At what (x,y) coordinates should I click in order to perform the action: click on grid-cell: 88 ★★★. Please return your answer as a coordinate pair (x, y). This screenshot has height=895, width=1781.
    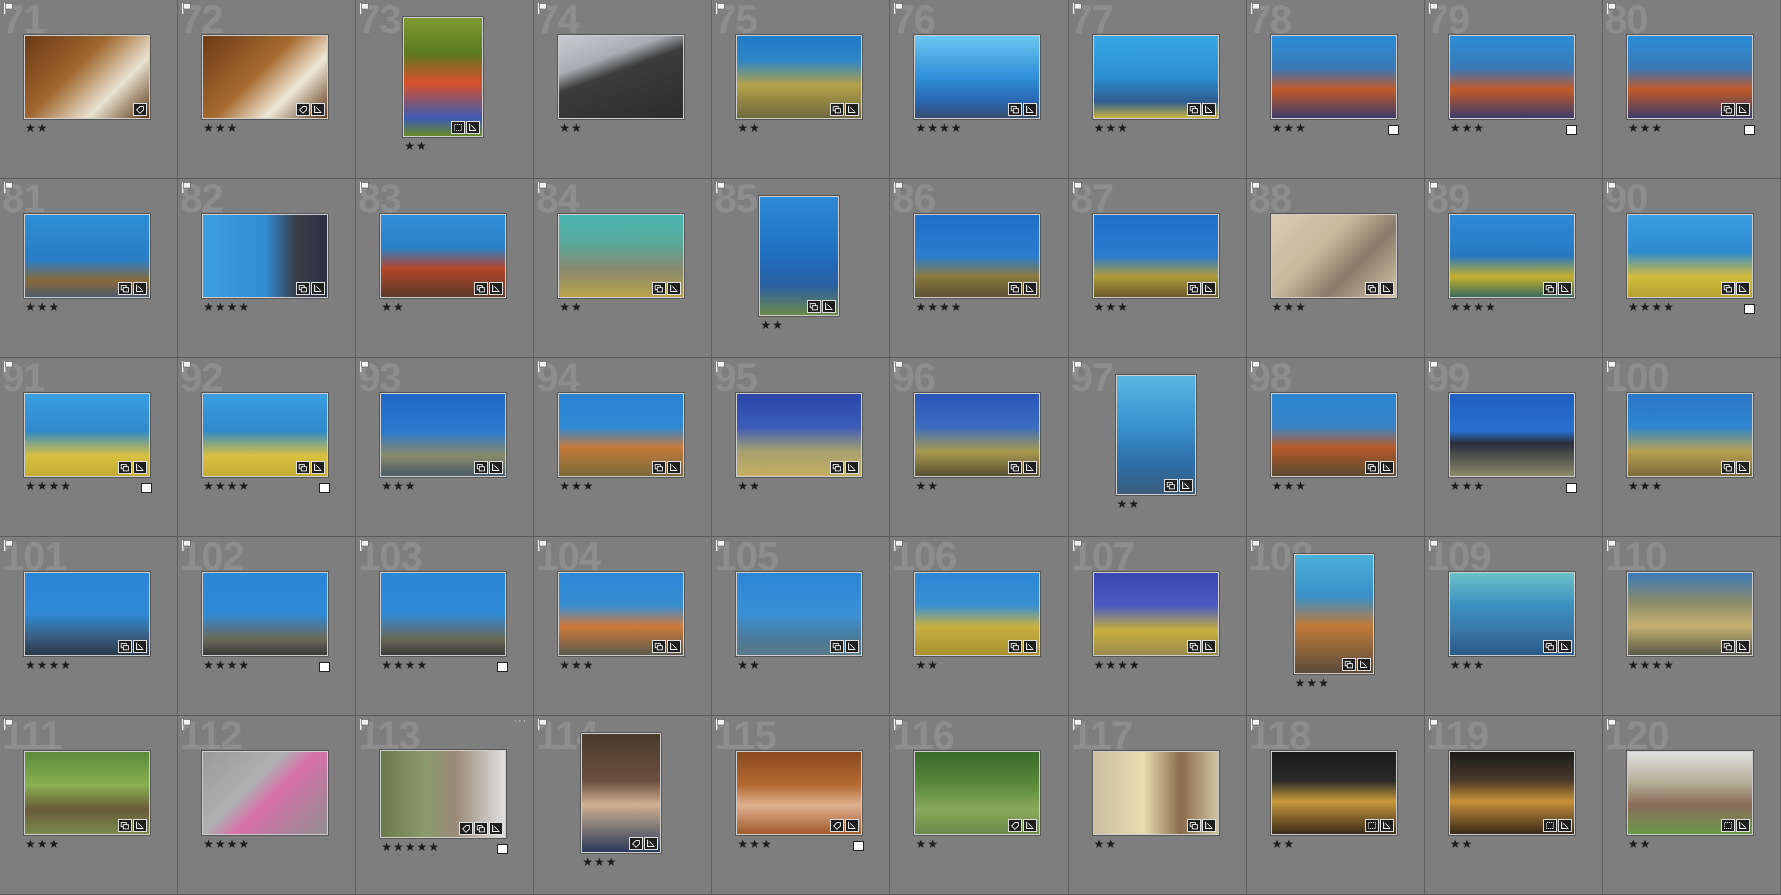
    Looking at the image, I should click on (1335, 268).